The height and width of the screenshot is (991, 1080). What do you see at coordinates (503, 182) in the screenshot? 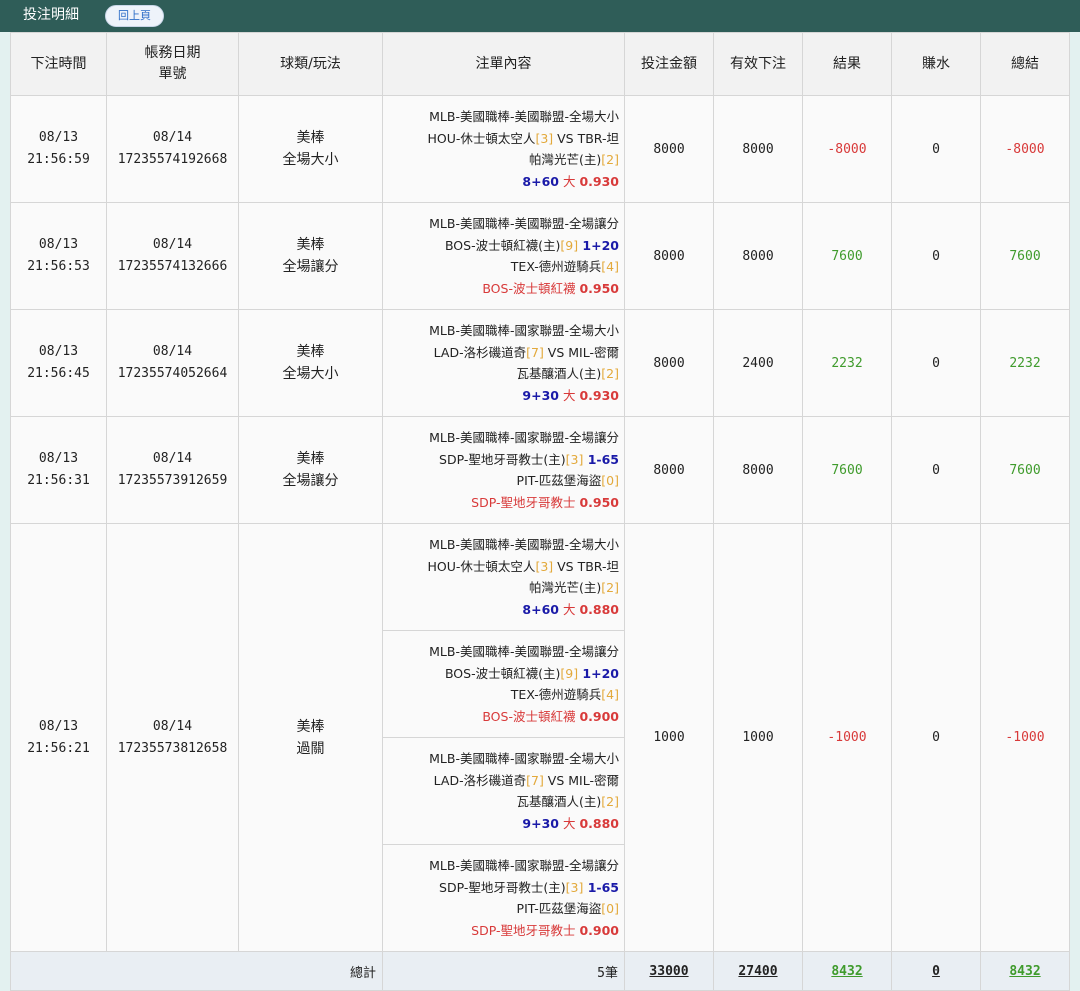
I see `bet-pick-line: 8+60 大 0.930` at bounding box center [503, 182].